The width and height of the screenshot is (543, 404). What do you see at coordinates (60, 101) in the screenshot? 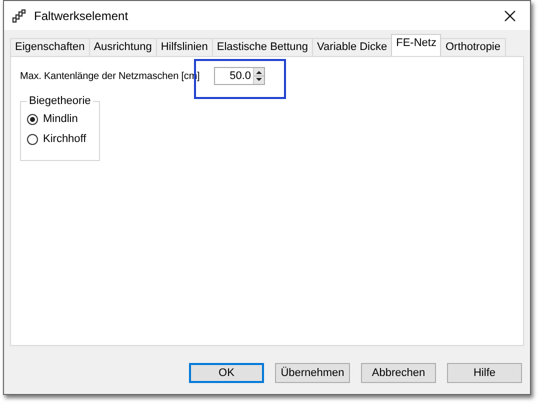
I see `group-title: Biegetheorie` at bounding box center [60, 101].